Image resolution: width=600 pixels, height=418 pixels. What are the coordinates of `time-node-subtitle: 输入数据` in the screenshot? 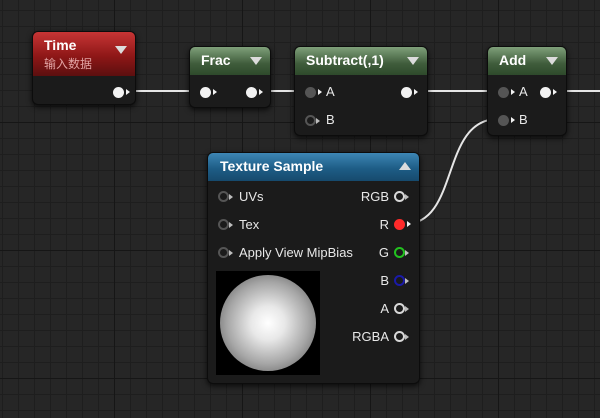 It's located at (68, 64).